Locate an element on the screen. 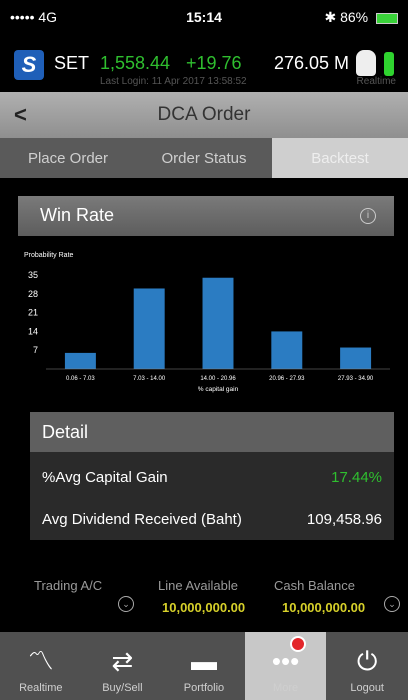  detail-label: %Avg Capital Gain is located at coordinates (105, 477).